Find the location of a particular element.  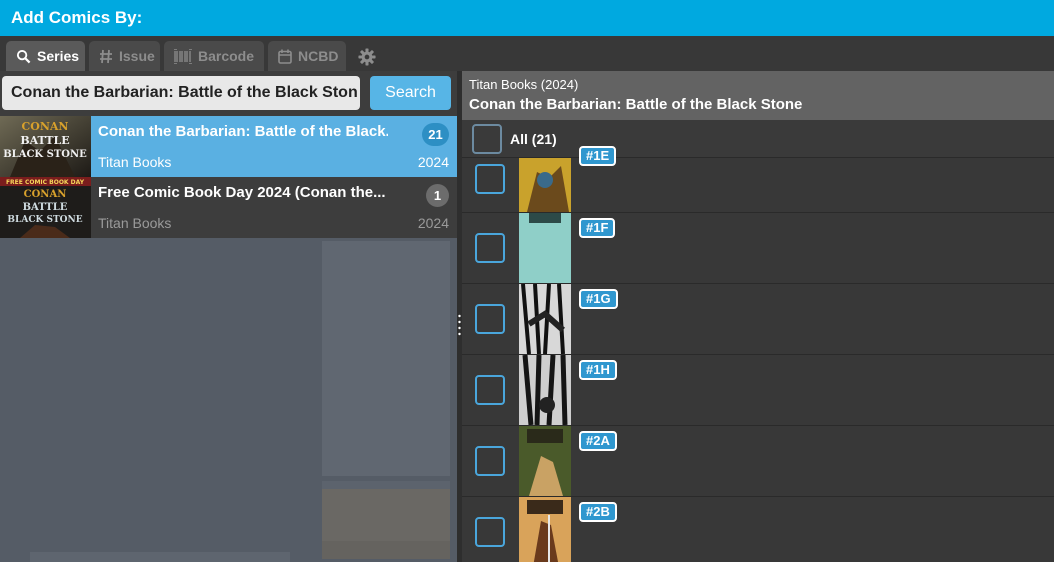

resize-handle-icon is located at coordinates (459, 325).